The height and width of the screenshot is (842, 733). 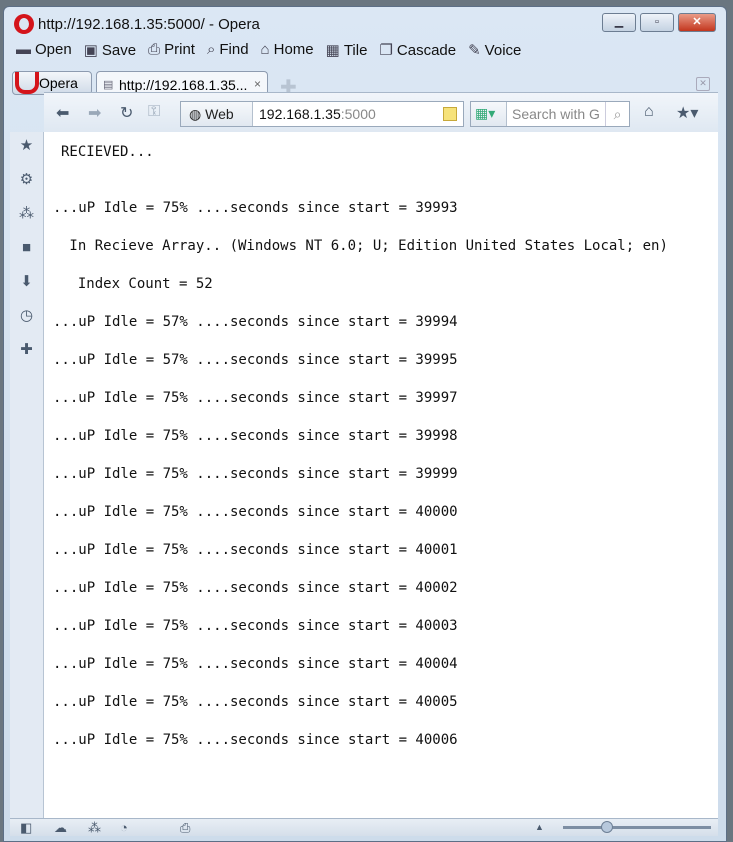 I want to click on globe-icon: ◍, so click(x=197, y=114).